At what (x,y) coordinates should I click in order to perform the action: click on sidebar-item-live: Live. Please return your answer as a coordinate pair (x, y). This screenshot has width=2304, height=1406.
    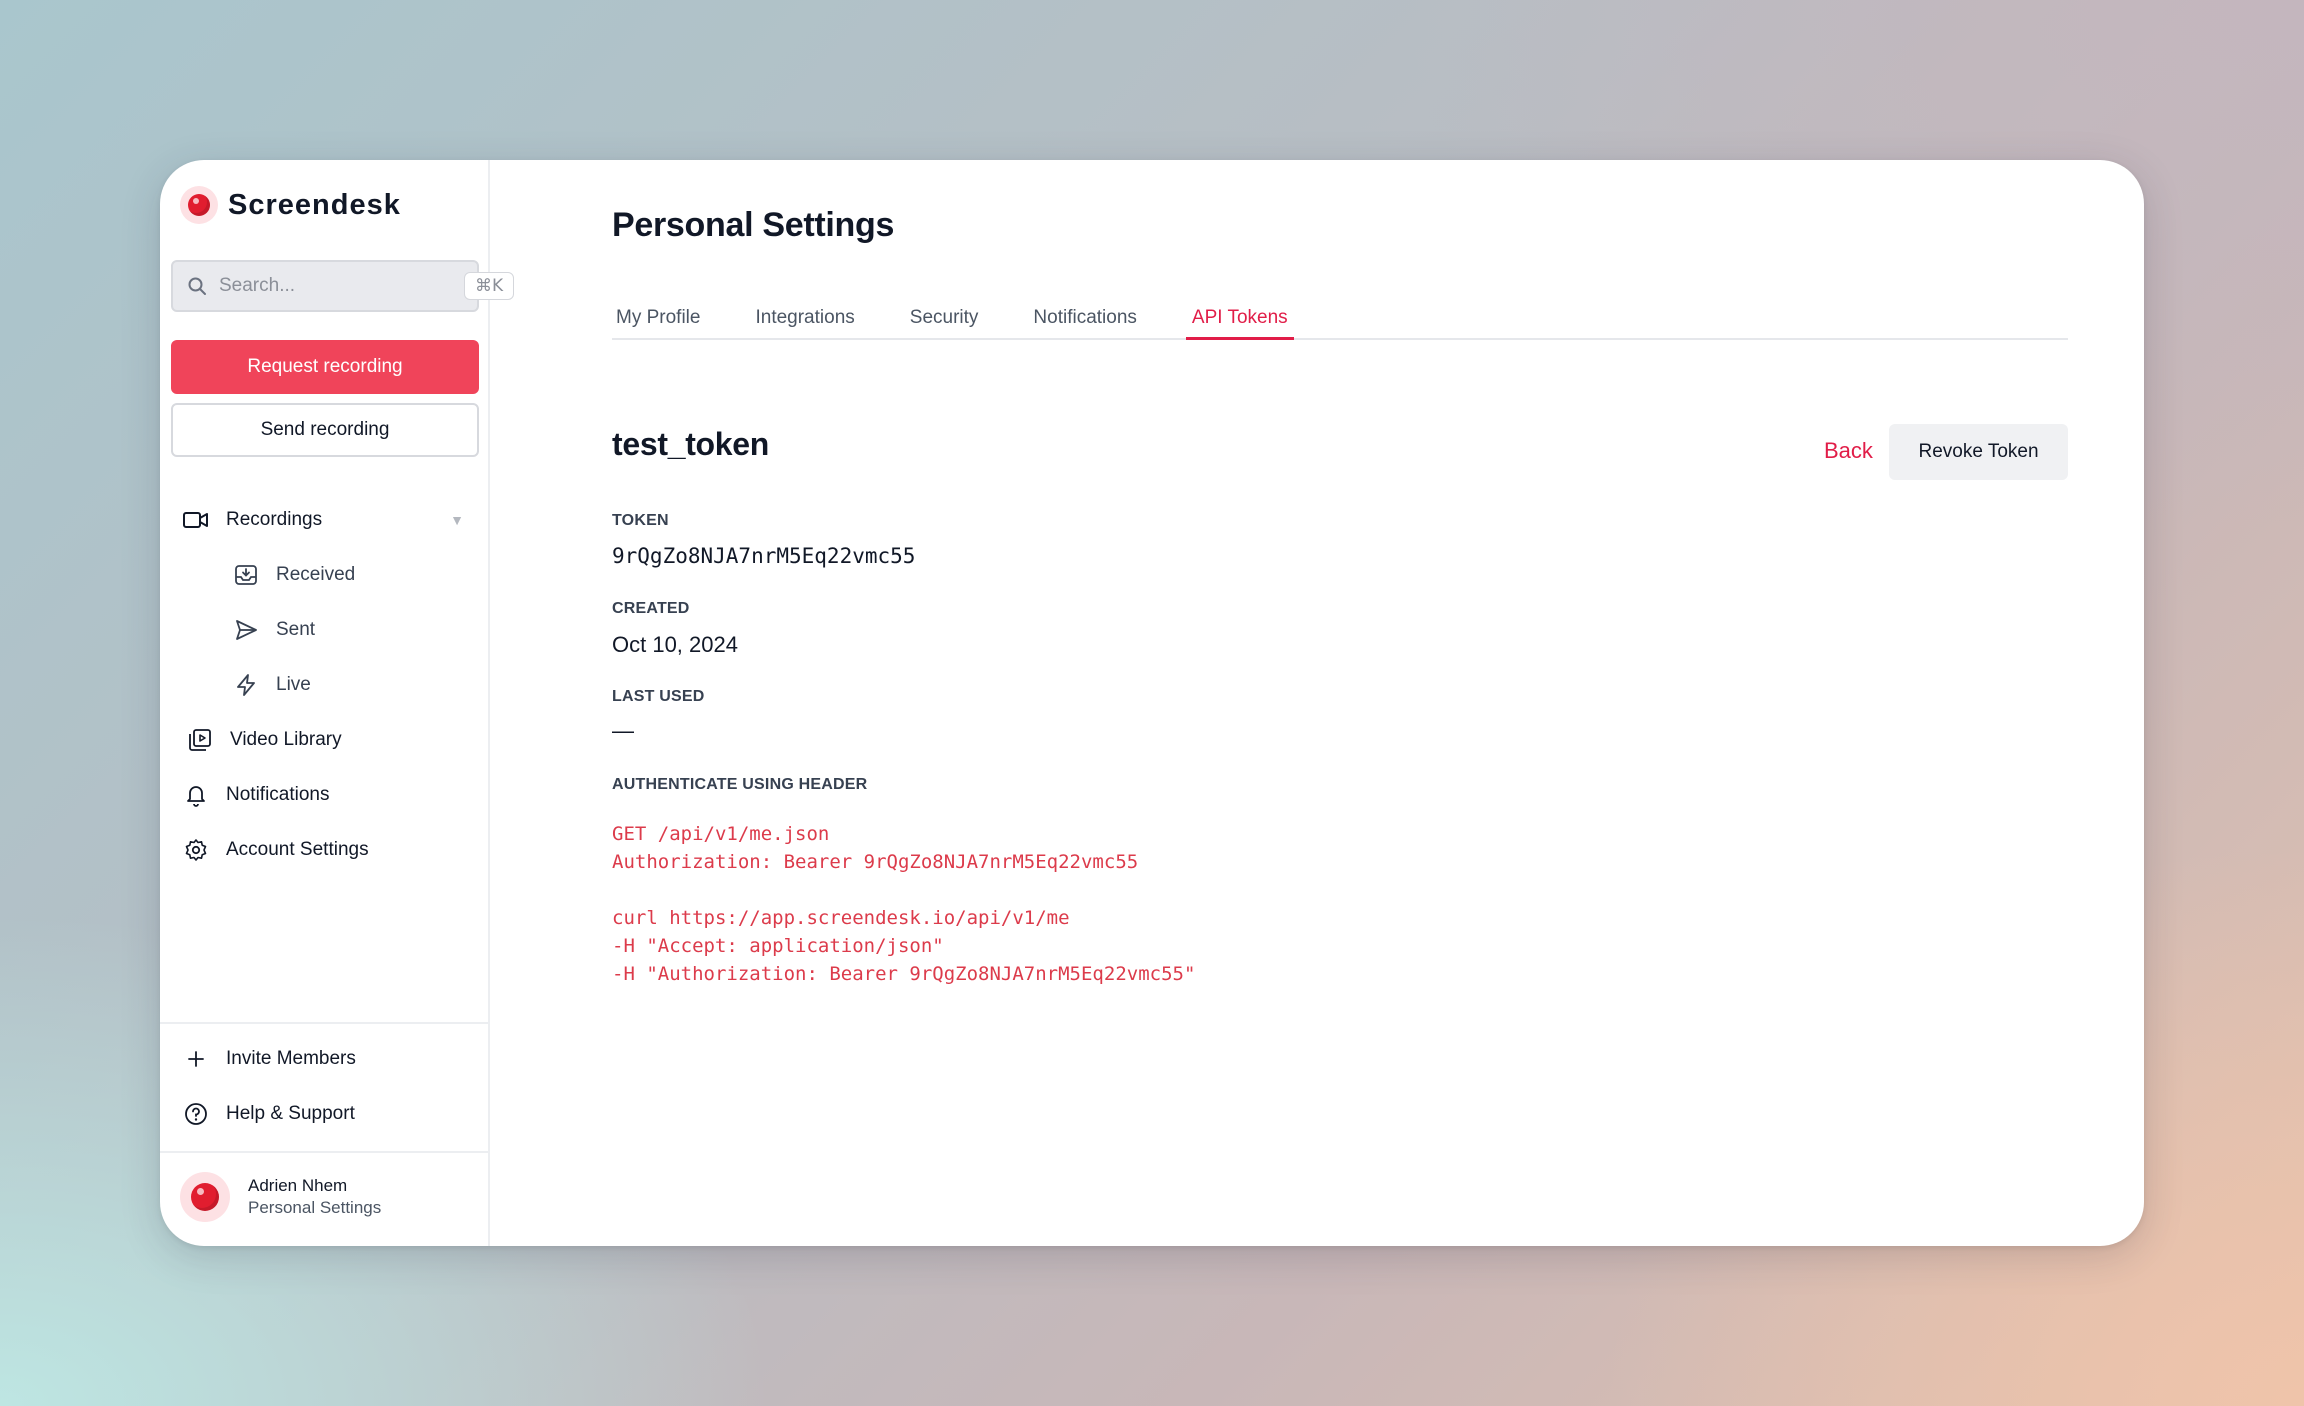
    Looking at the image, I should click on (324, 684).